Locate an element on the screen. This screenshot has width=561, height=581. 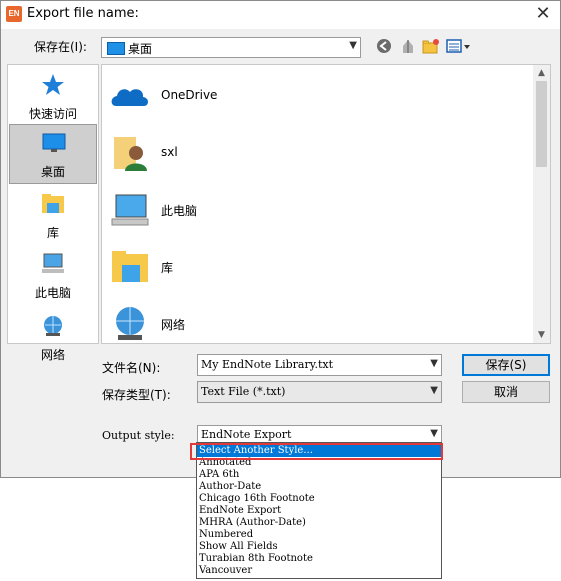
dropdown-option: Vancouver is located at coordinates (319, 571).